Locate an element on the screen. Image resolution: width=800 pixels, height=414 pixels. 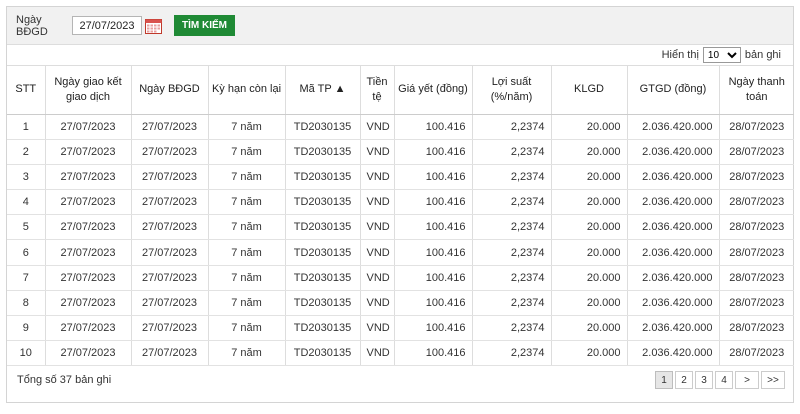
last-page-button: >> is located at coordinates (773, 380).